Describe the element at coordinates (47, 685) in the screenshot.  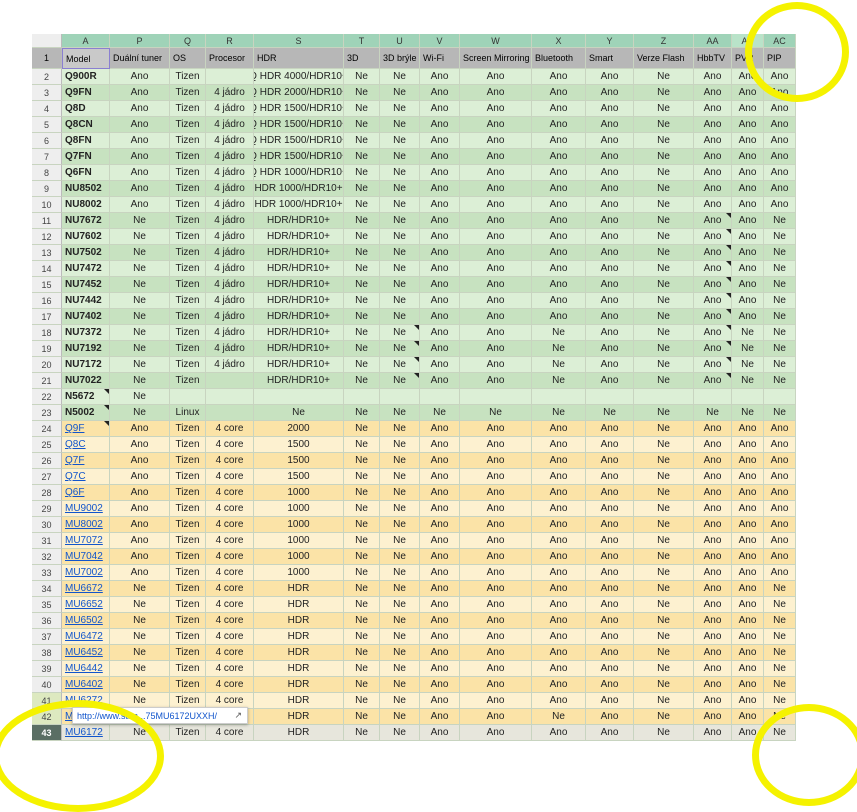
I see `row-number: 40` at that location.